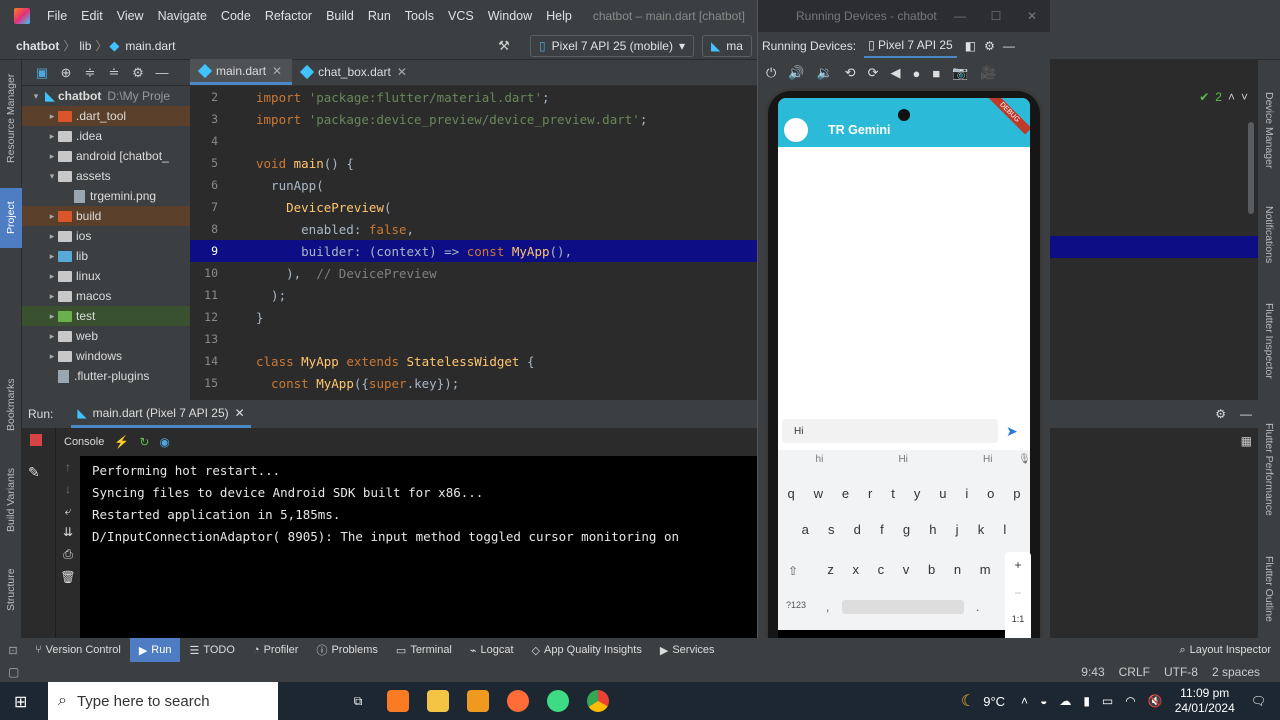 This screenshot has height=720, width=1280. Describe the element at coordinates (790, 493) in the screenshot. I see `keyboard-key: q` at that location.